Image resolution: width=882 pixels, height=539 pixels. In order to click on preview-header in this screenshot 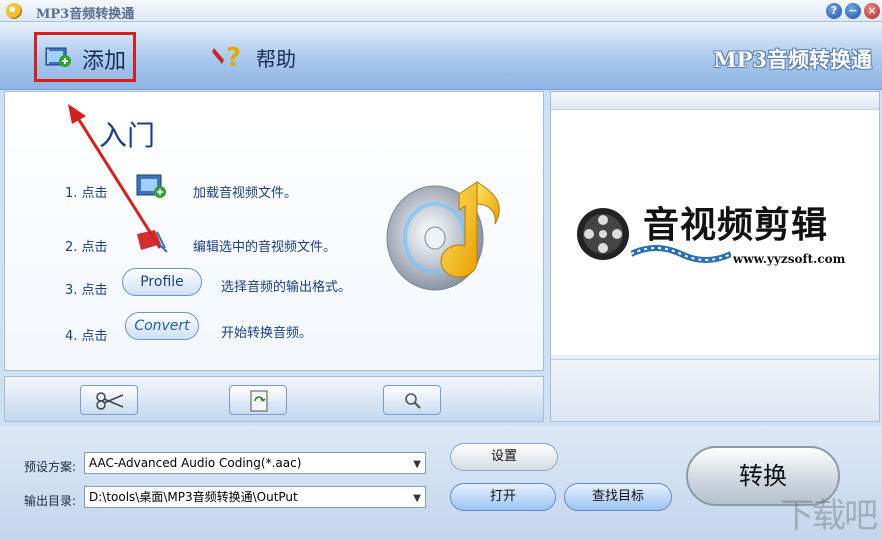, I will do `click(715, 101)`.